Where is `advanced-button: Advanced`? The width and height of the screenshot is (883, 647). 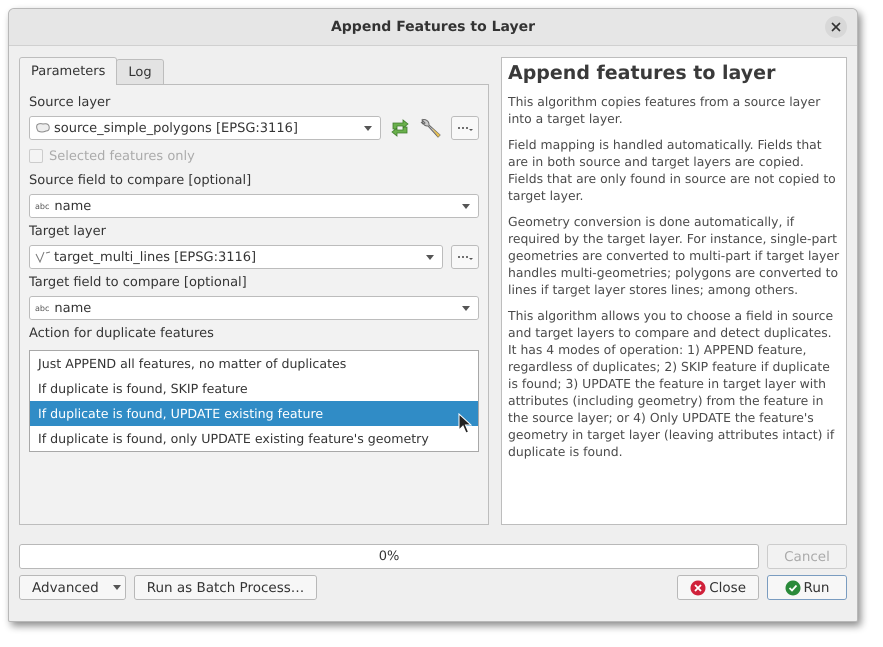
advanced-button: Advanced is located at coordinates (72, 587).